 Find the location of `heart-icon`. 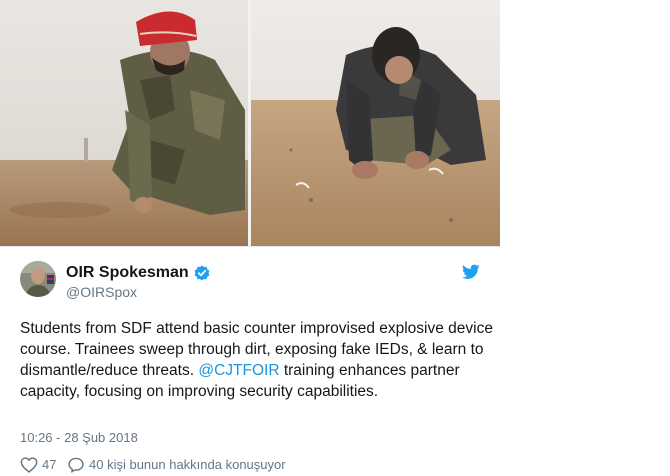

heart-icon is located at coordinates (29, 465).